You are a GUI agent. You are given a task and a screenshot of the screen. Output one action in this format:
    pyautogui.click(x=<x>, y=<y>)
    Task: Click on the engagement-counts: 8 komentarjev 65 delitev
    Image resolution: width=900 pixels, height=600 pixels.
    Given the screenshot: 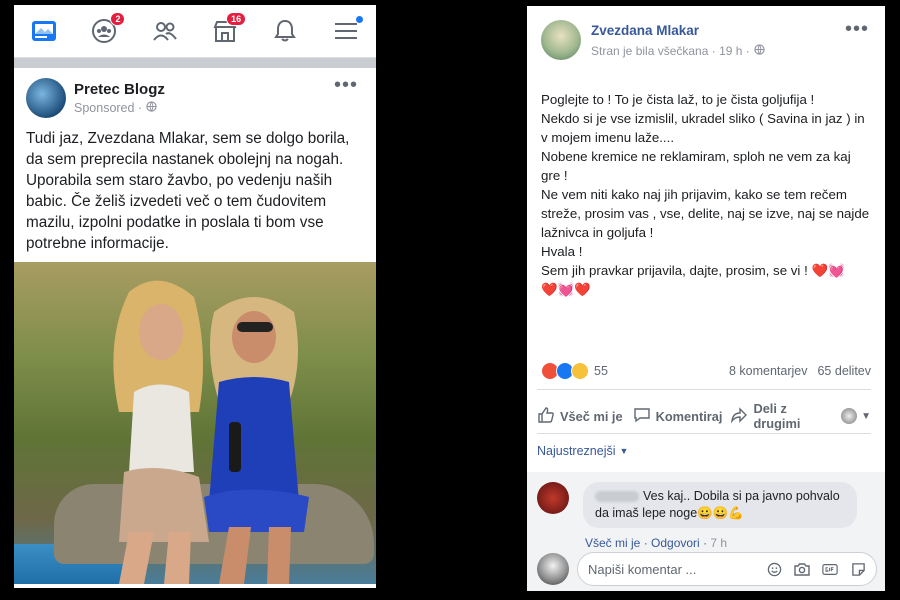 What is the action you would take?
    pyautogui.click(x=800, y=371)
    